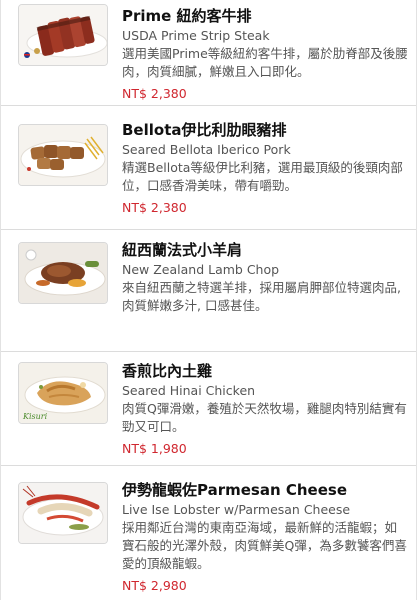 Image resolution: width=417 pixels, height=606 pixels. What do you see at coordinates (265, 62) in the screenshot?
I see `item-description: 選用美國Prime等級紐約客牛排，屬於肋脊部及後腰肉，肉質細膩，鮮嫩且入口即化。` at bounding box center [265, 62].